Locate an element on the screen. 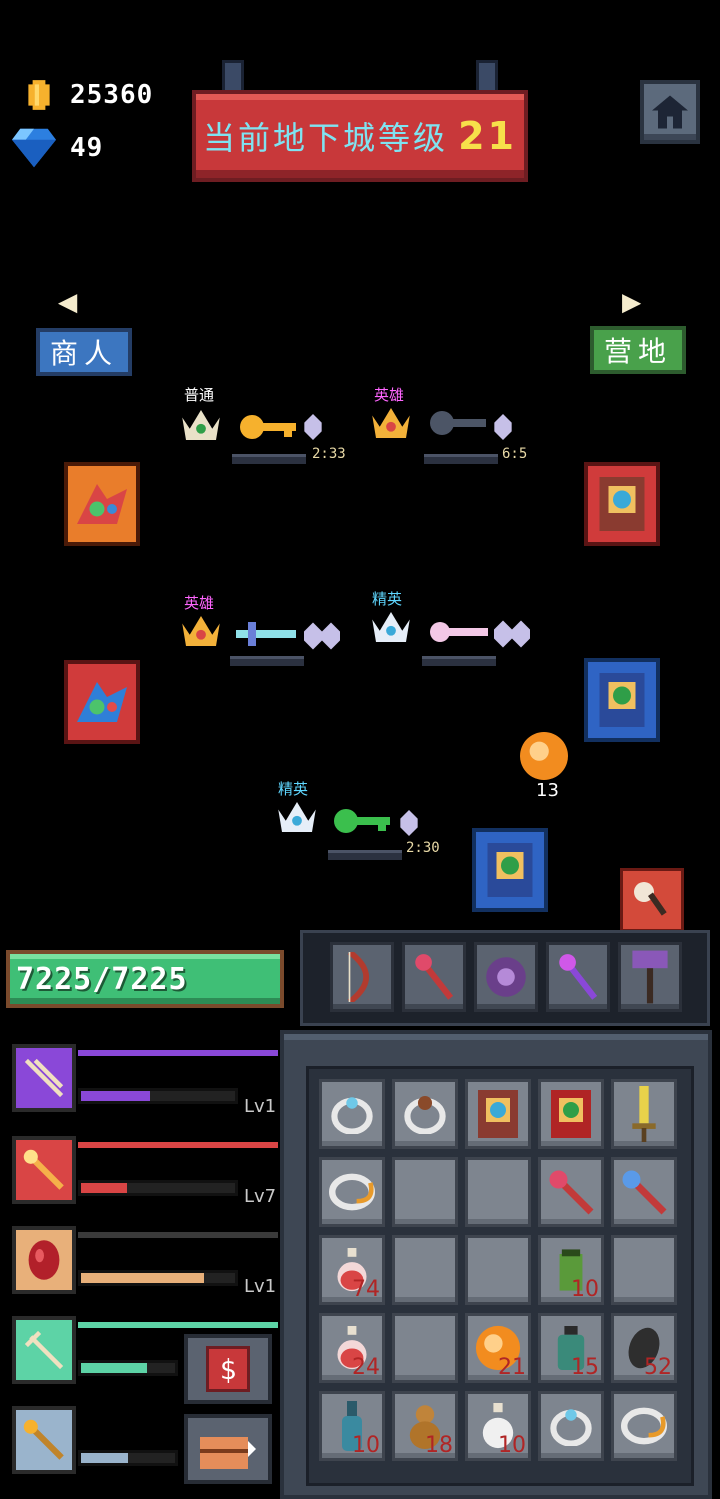  skill-accent-line is located at coordinates (178, 1325).